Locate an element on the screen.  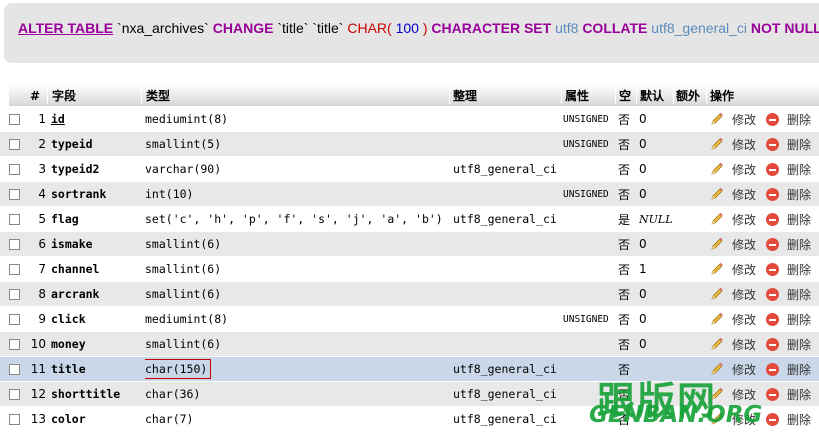
header-type: 类型 is located at coordinates (158, 95).